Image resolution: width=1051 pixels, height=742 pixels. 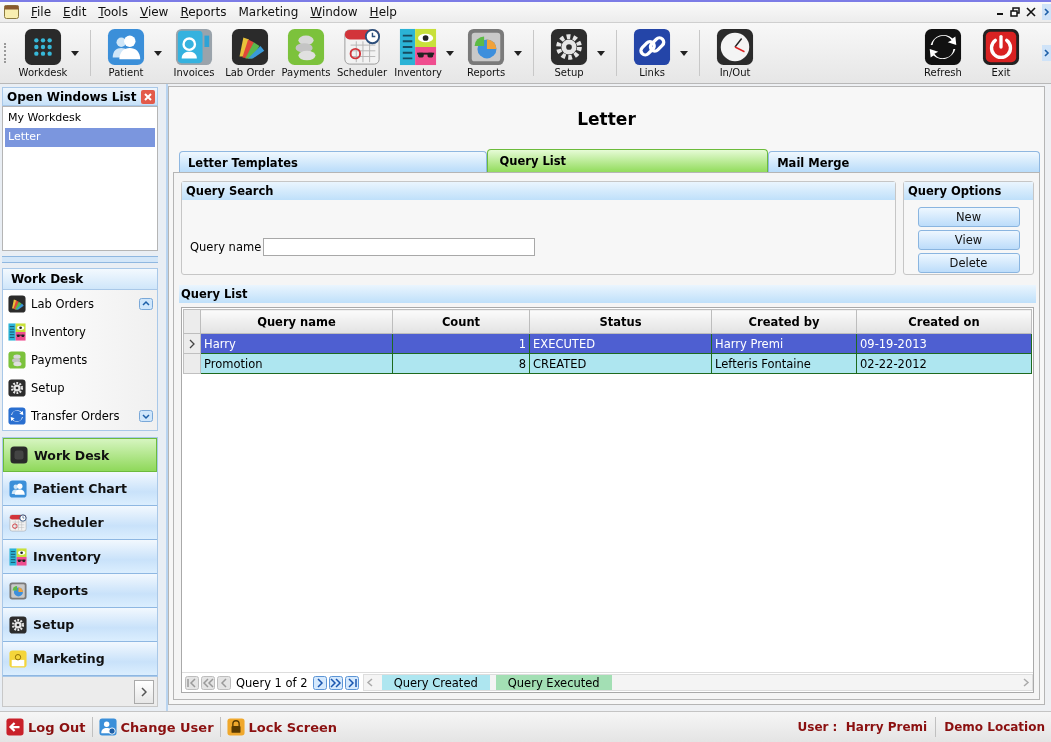 What do you see at coordinates (75, 12) in the screenshot?
I see `menu-item: Edit` at bounding box center [75, 12].